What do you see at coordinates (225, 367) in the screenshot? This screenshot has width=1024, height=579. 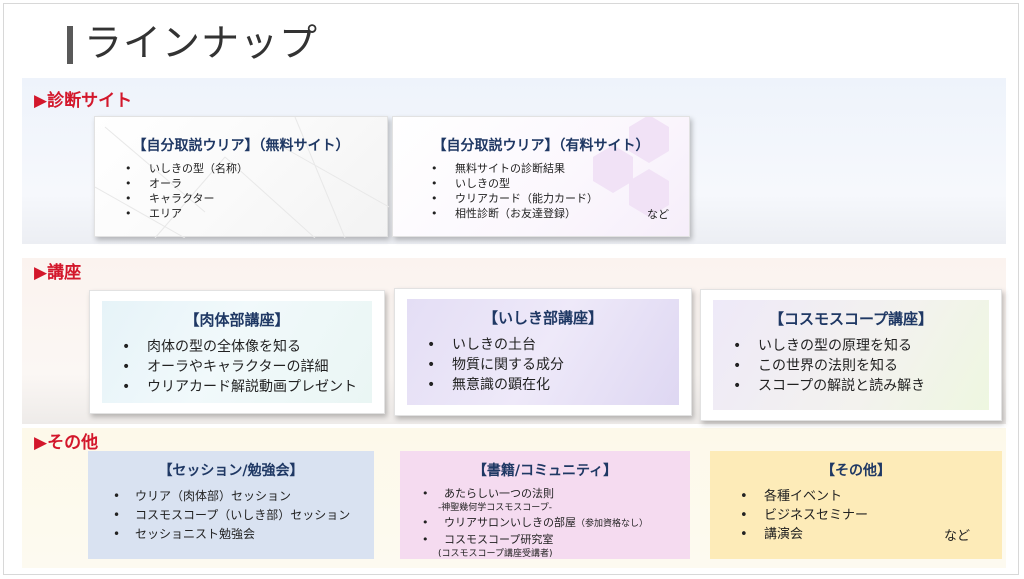 I see `list-item: • オーラやキャラクターの詳細` at bounding box center [225, 367].